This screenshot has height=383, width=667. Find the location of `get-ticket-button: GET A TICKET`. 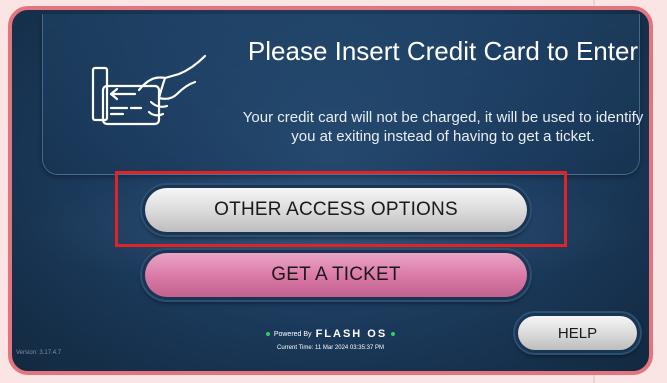

get-ticket-button: GET A TICKET is located at coordinates (336, 275).